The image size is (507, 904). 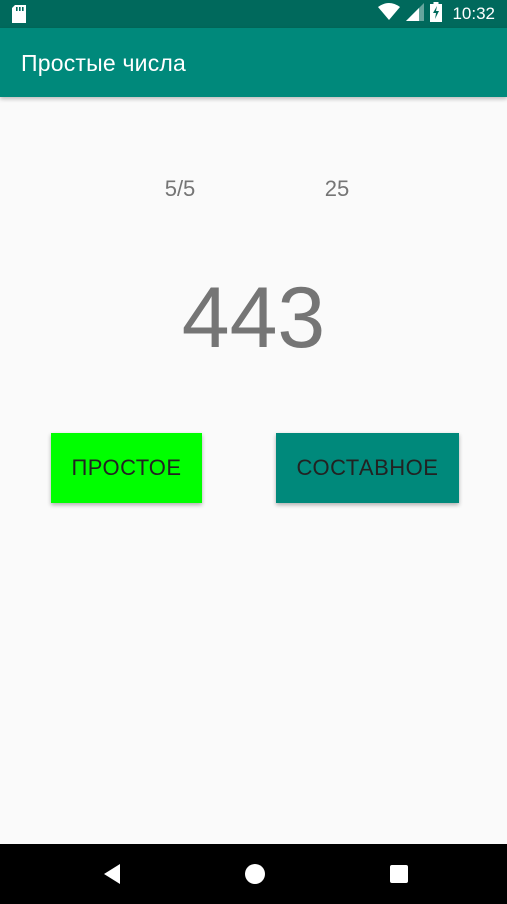 I want to click on prime-button: ПРОСТОЕ, so click(x=126, y=468).